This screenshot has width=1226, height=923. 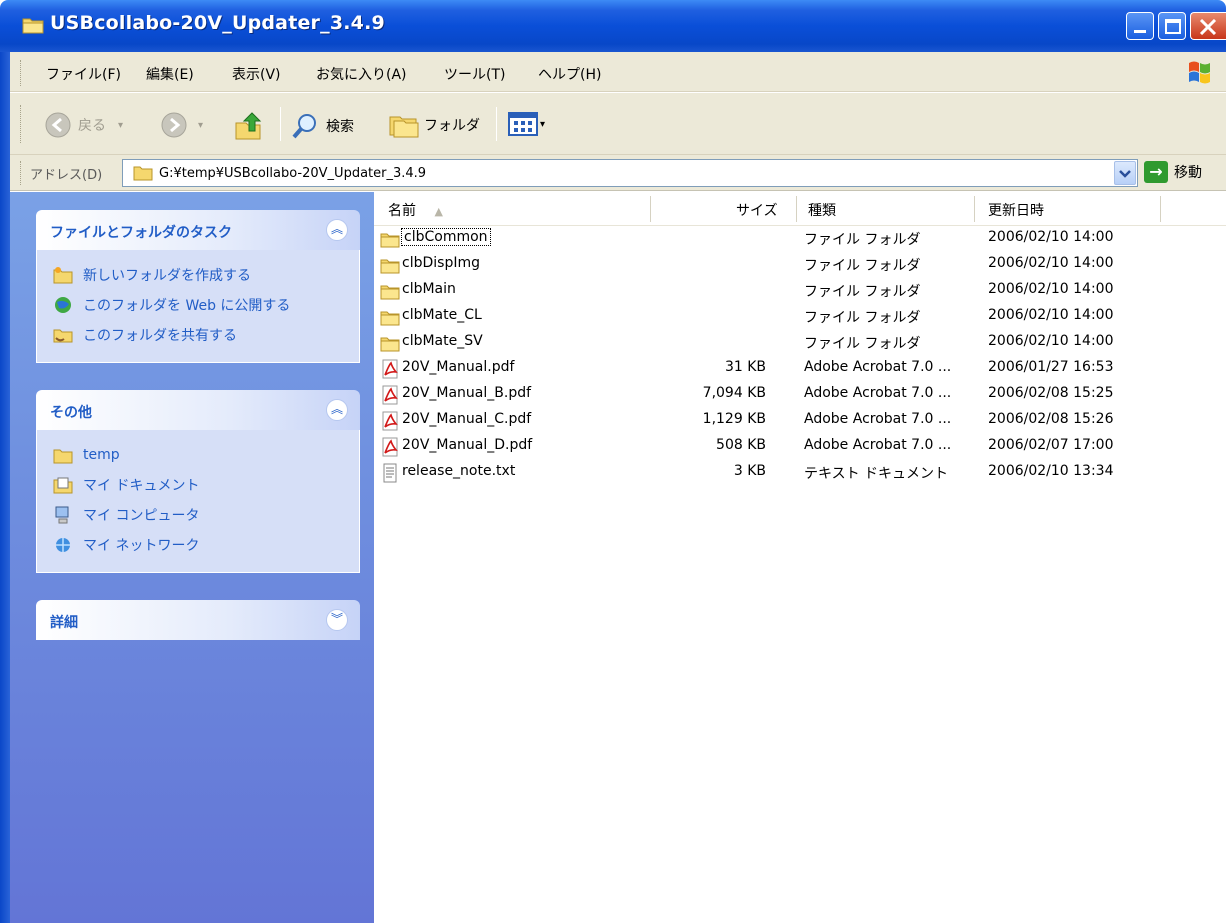 I want to click on shared-folder-icon, so click(x=63, y=336).